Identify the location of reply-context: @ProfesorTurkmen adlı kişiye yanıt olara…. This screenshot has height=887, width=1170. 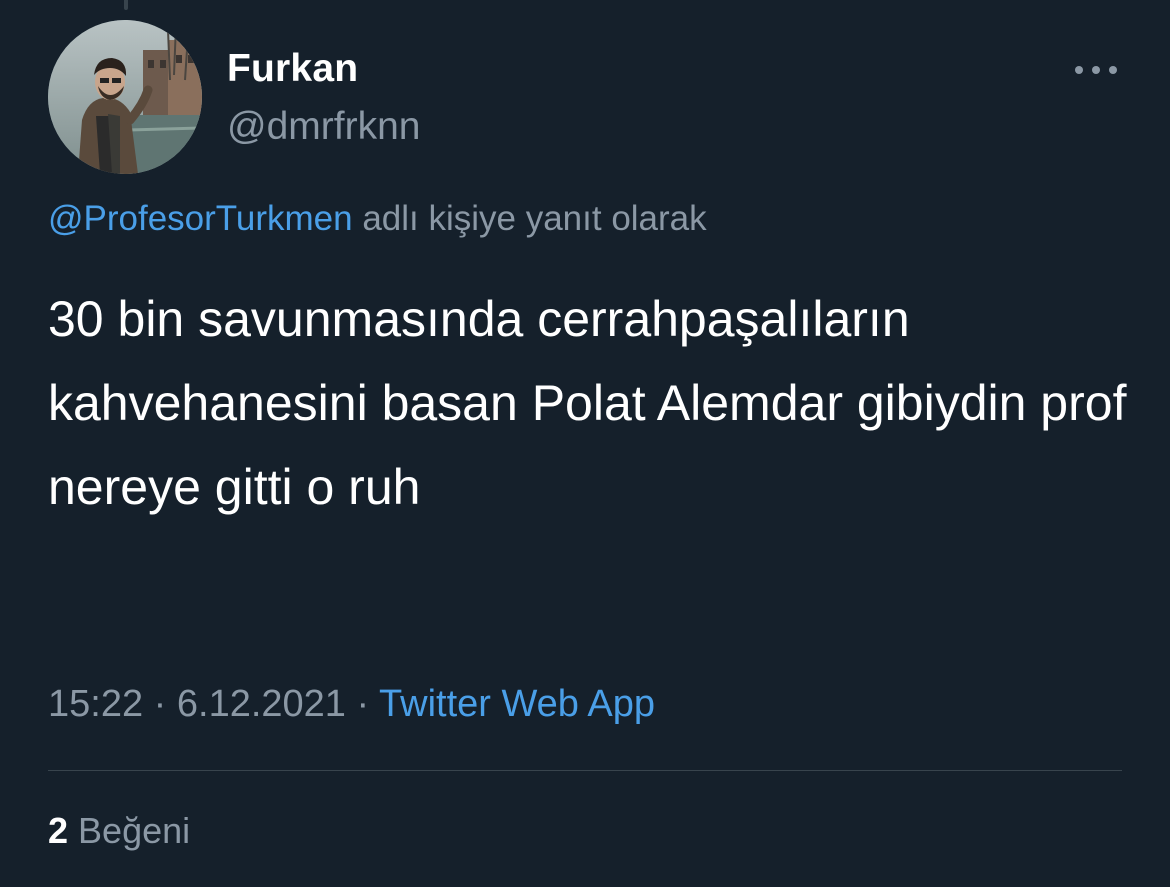
(377, 219).